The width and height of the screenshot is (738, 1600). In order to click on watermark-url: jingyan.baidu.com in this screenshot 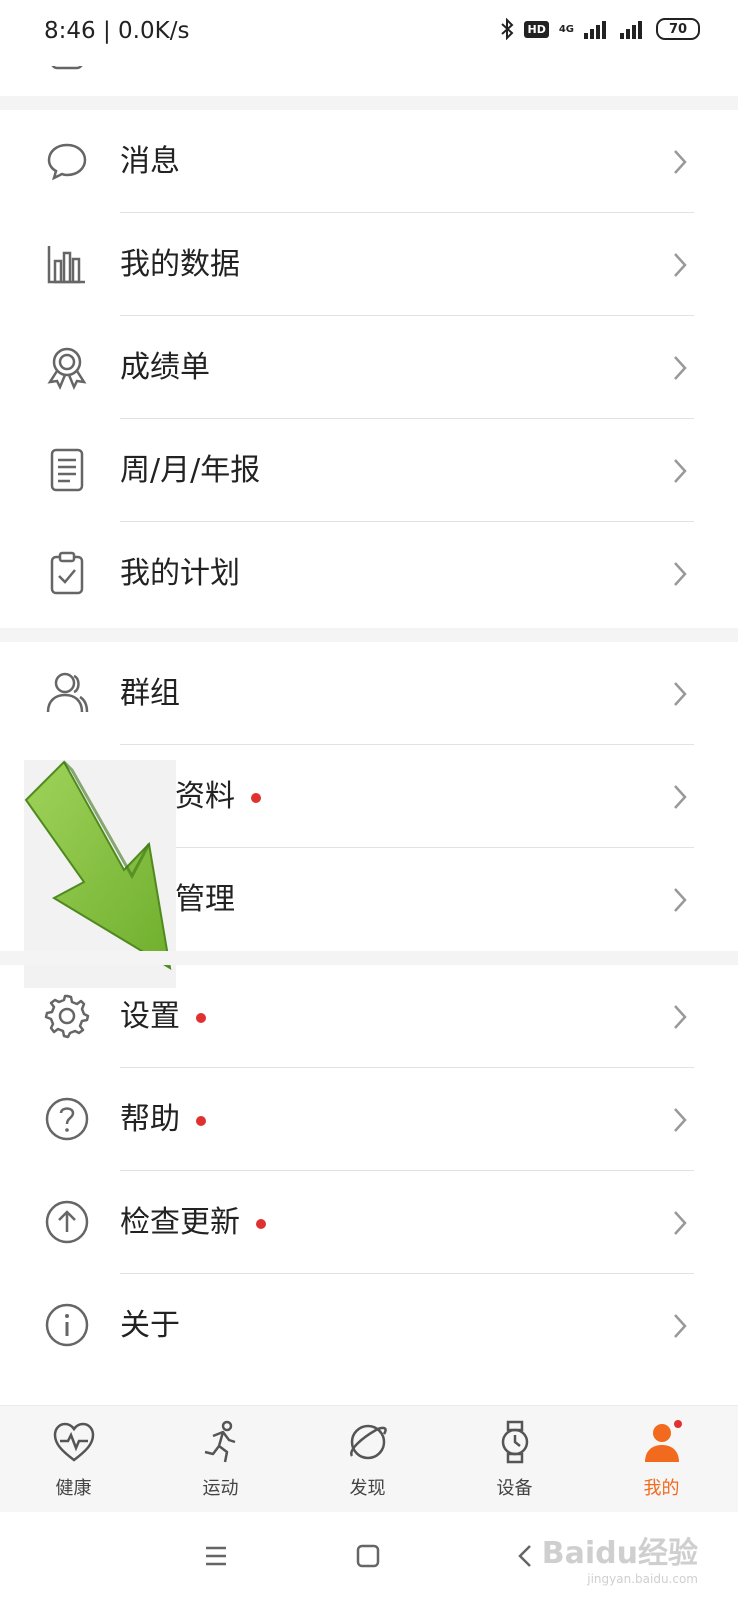, I will do `click(642, 1579)`.